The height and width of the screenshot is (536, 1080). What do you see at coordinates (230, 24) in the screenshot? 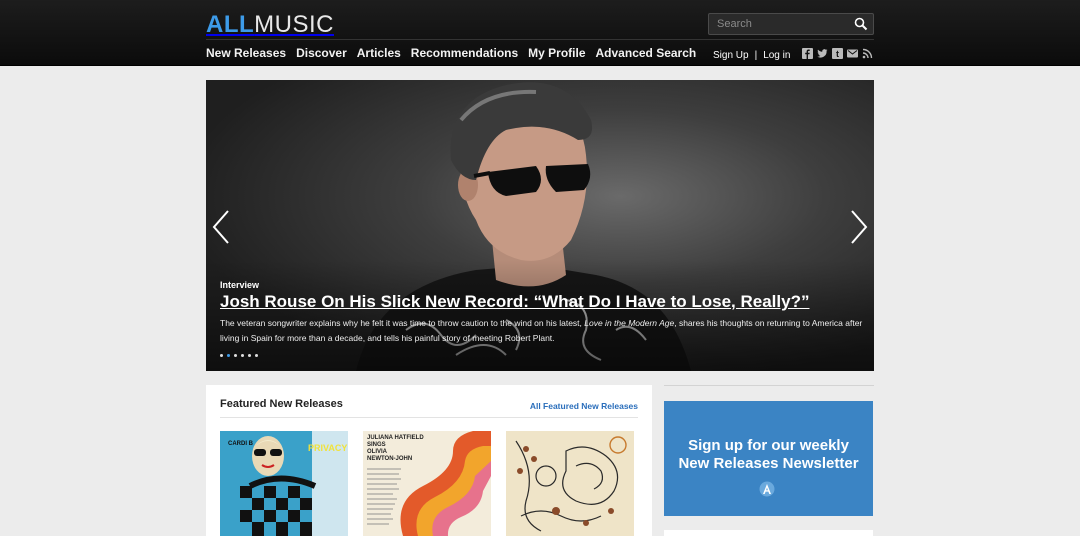
I see `logo-all: ALL` at bounding box center [230, 24].